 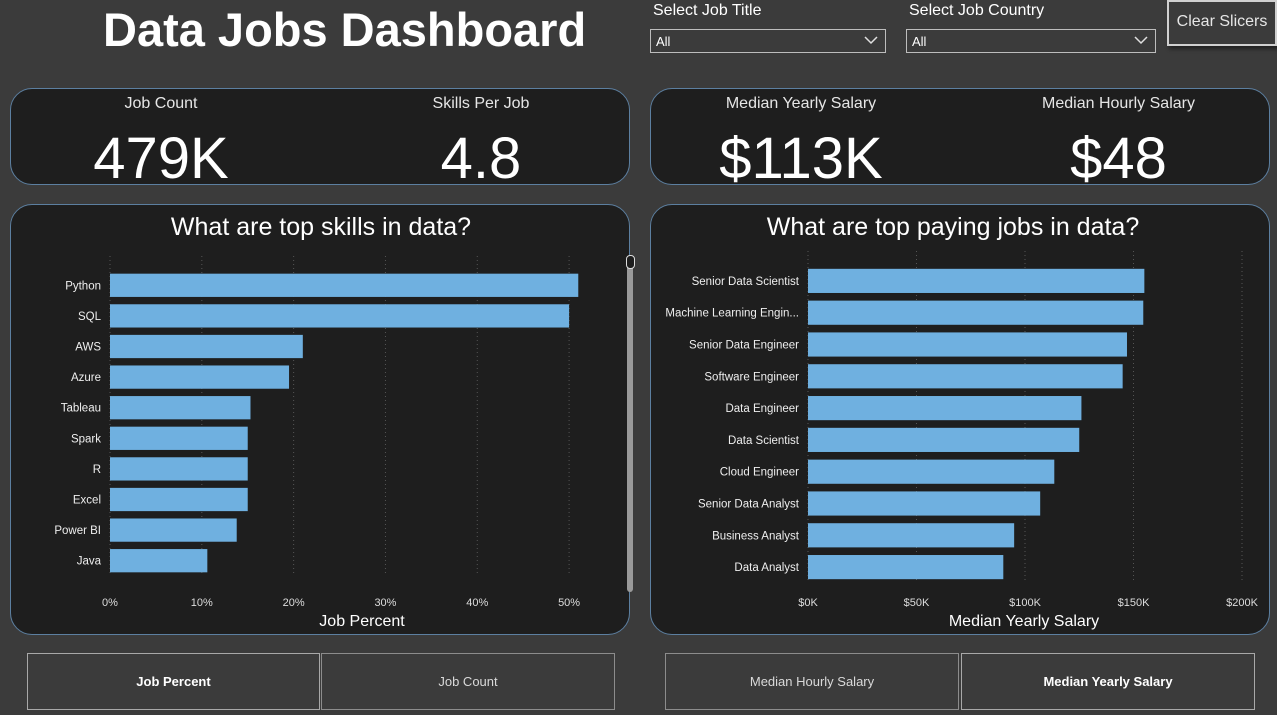 I want to click on skills-category-label: Spark, so click(x=86, y=439).